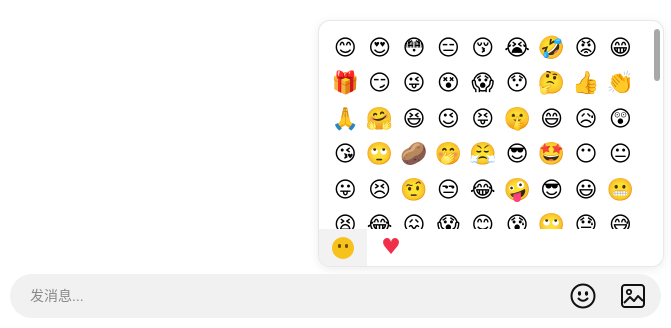 The width and height of the screenshot is (671, 328). I want to click on emoji-item: 😶, so click(586, 156).